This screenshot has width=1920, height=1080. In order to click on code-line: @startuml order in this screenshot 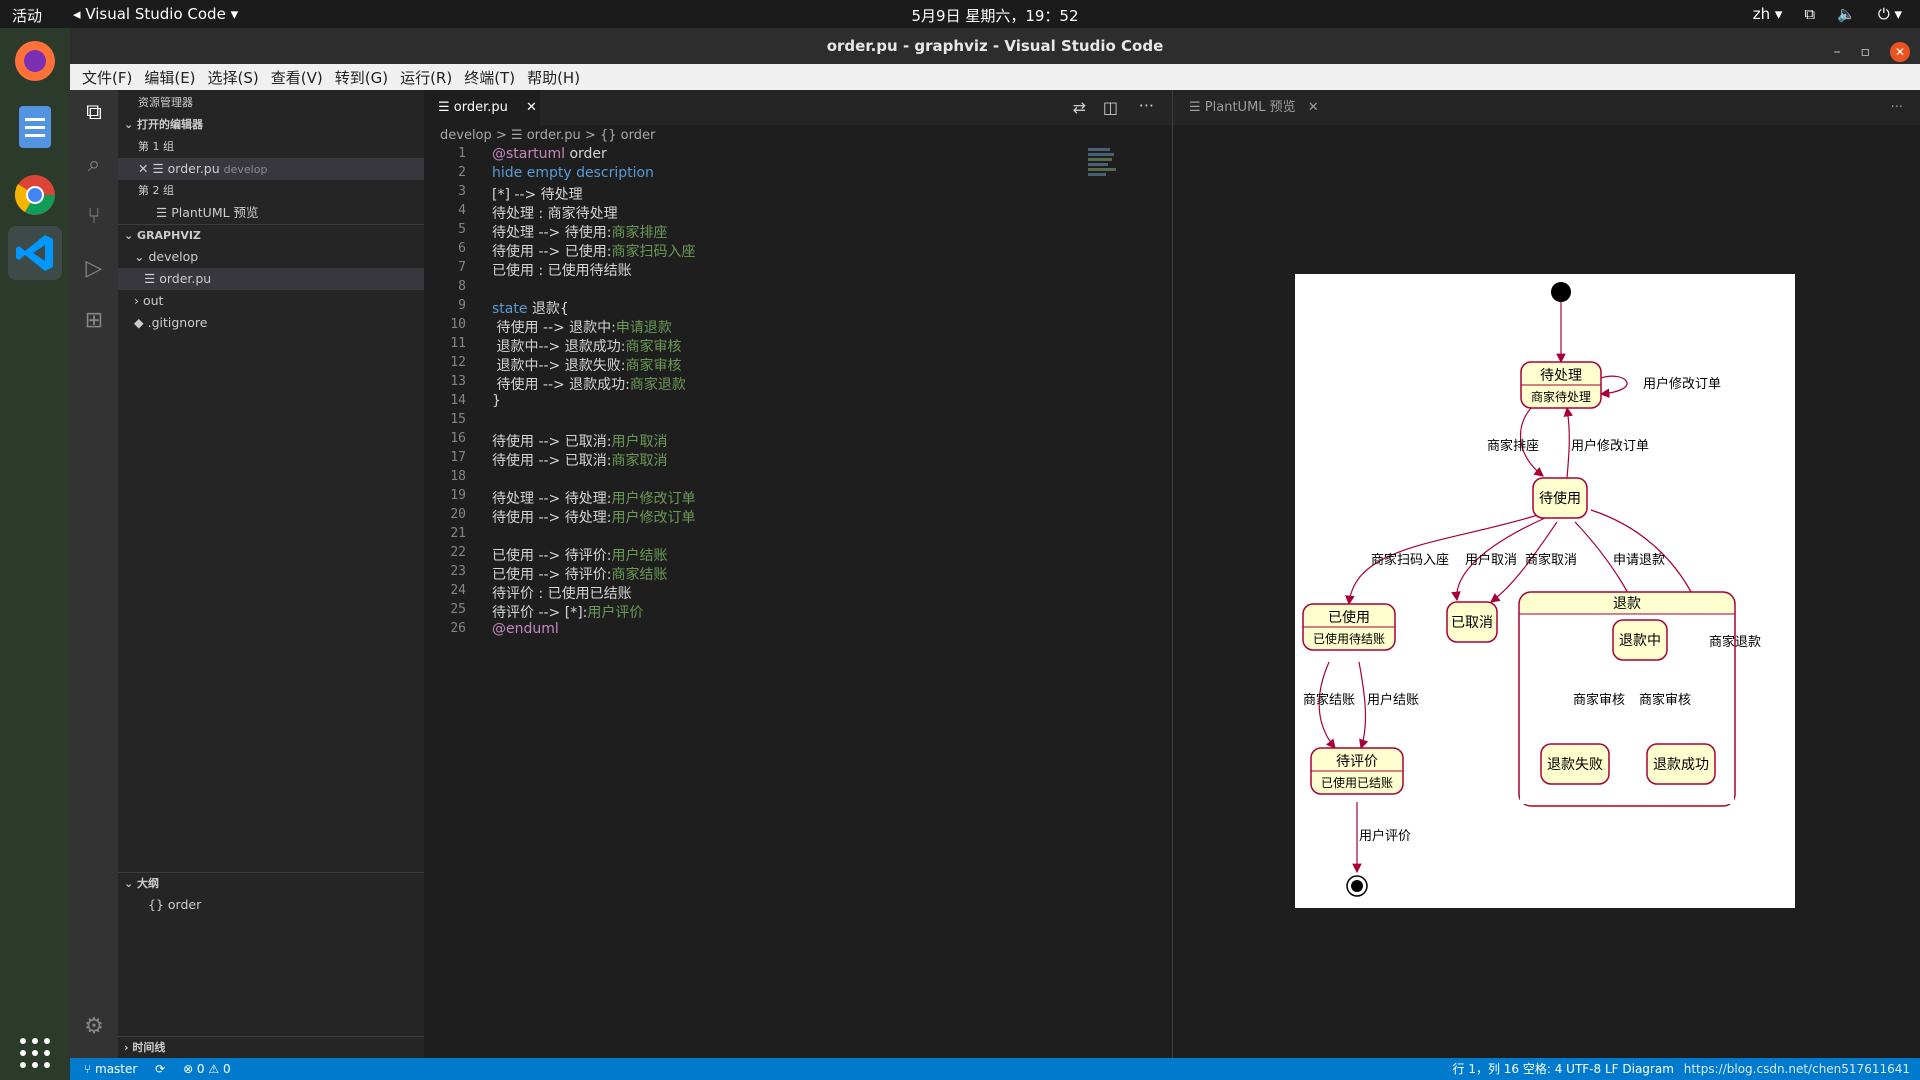, I will do `click(549, 154)`.